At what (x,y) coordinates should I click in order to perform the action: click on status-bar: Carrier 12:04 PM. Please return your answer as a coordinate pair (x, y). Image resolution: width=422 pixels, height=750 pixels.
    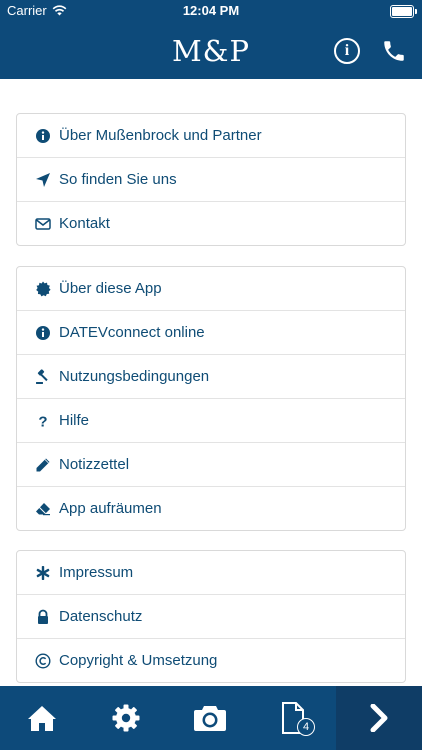
    Looking at the image, I should click on (211, 11).